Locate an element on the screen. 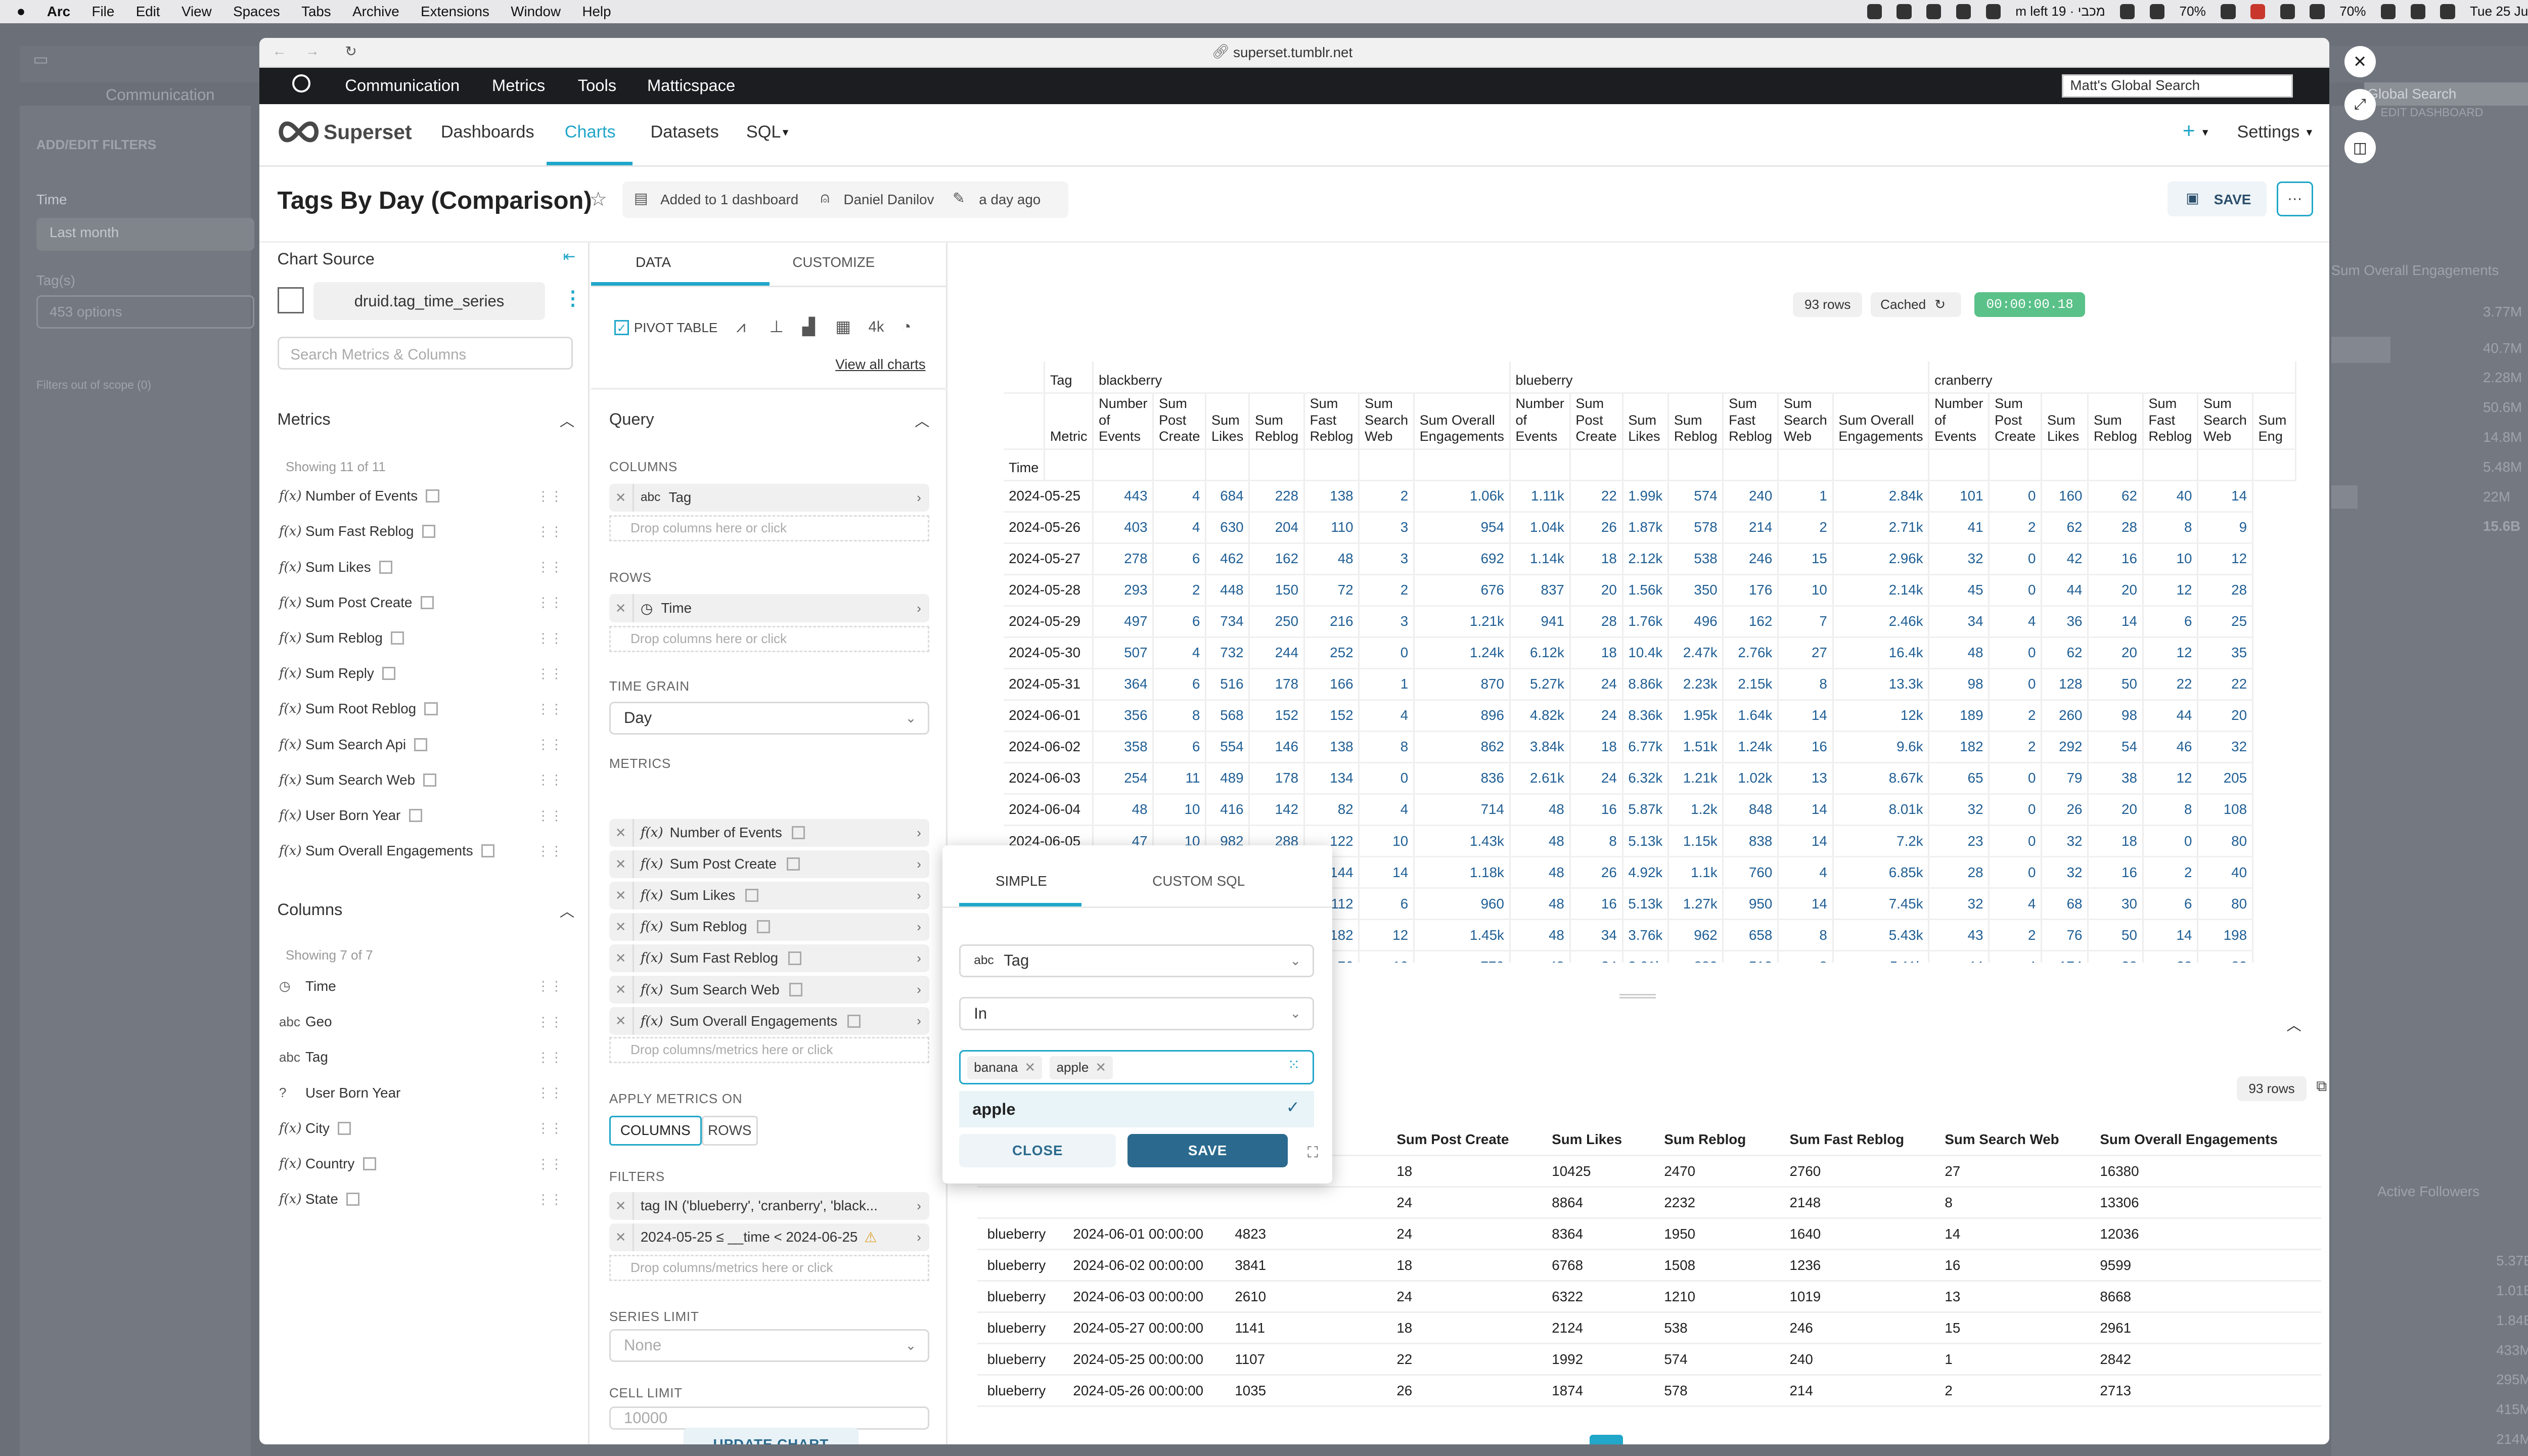 The width and height of the screenshot is (2528, 1456). record-icon is located at coordinates (2258, 11).